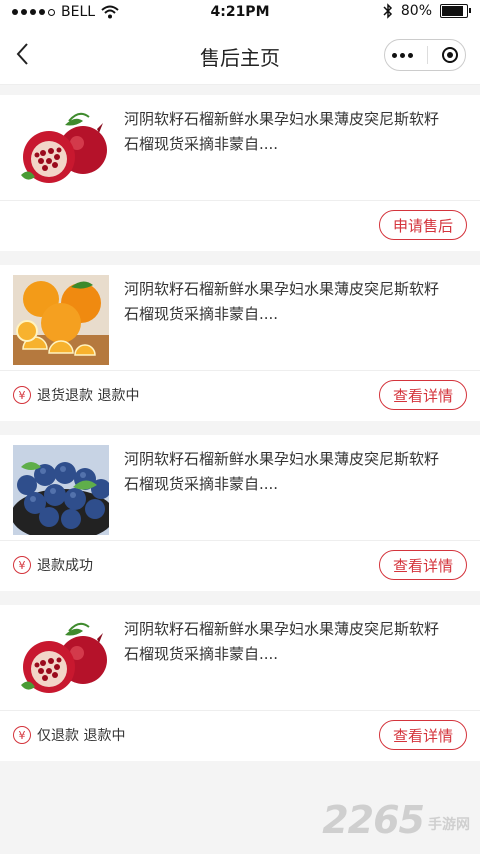 This screenshot has height=854, width=480. I want to click on status-right: 80%, so click(427, 11).